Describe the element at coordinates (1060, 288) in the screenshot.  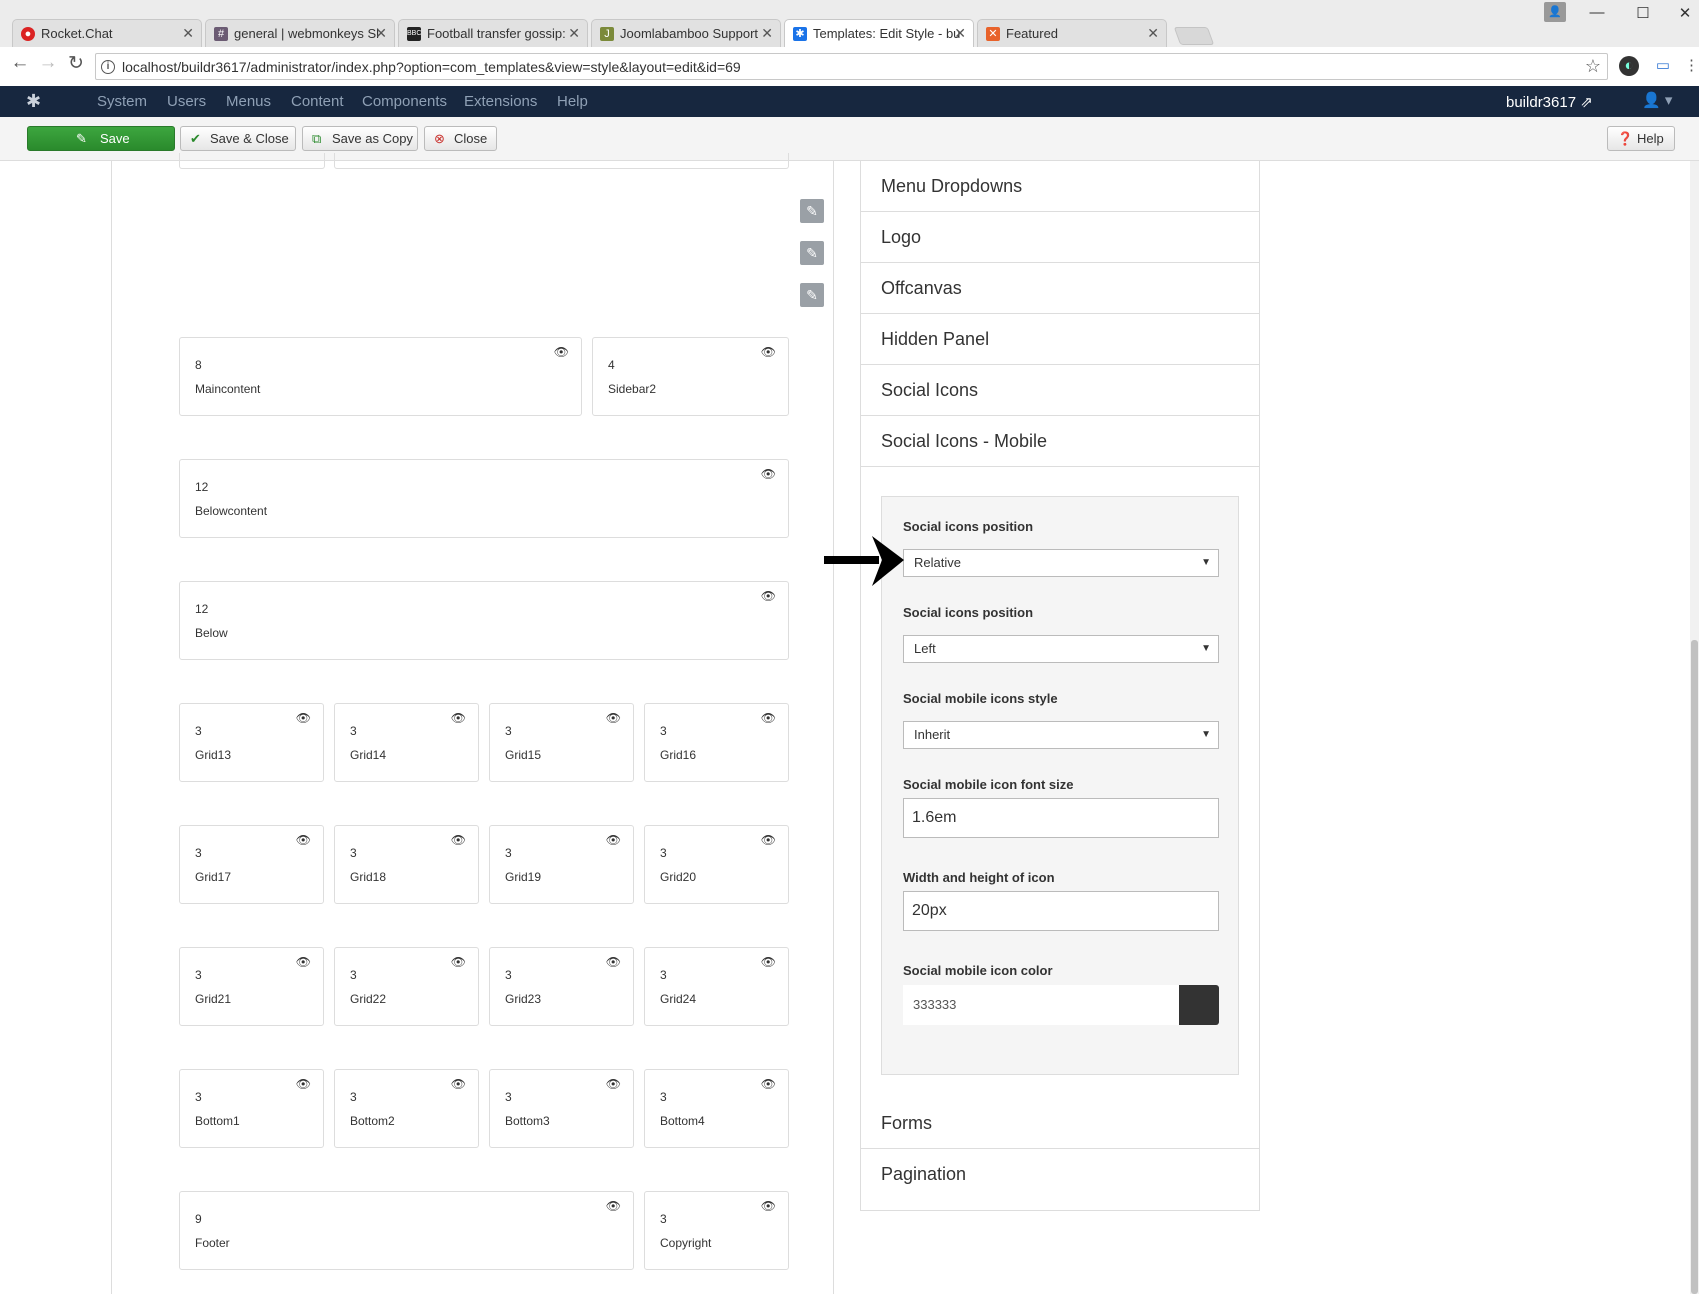
I see `accordion-offcanvas: Offcanvas` at that location.